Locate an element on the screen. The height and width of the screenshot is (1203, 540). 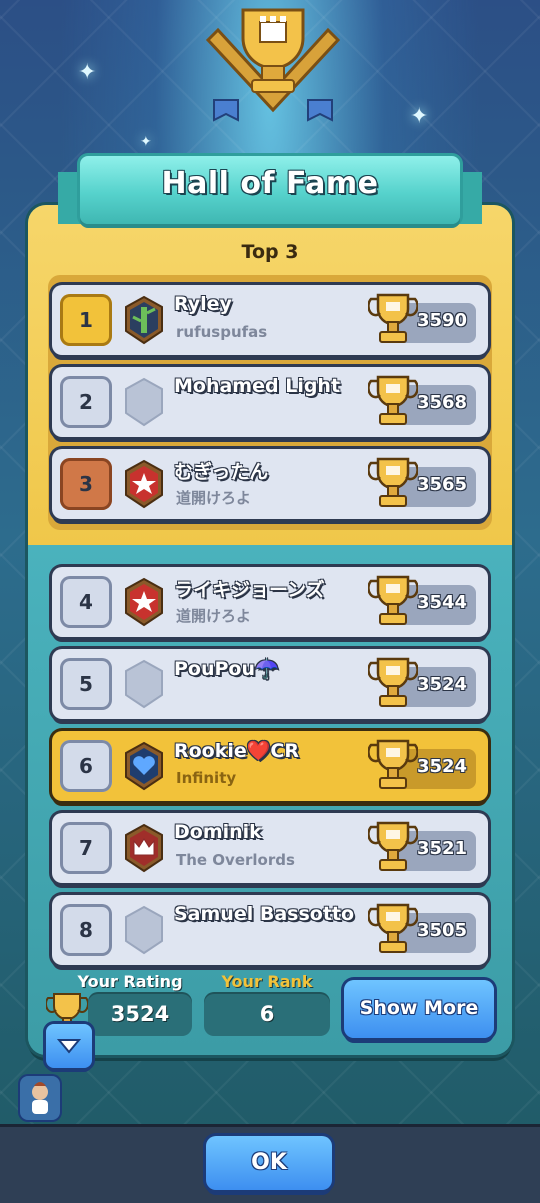
clan-name: rufuspufas is located at coordinates (222, 332).